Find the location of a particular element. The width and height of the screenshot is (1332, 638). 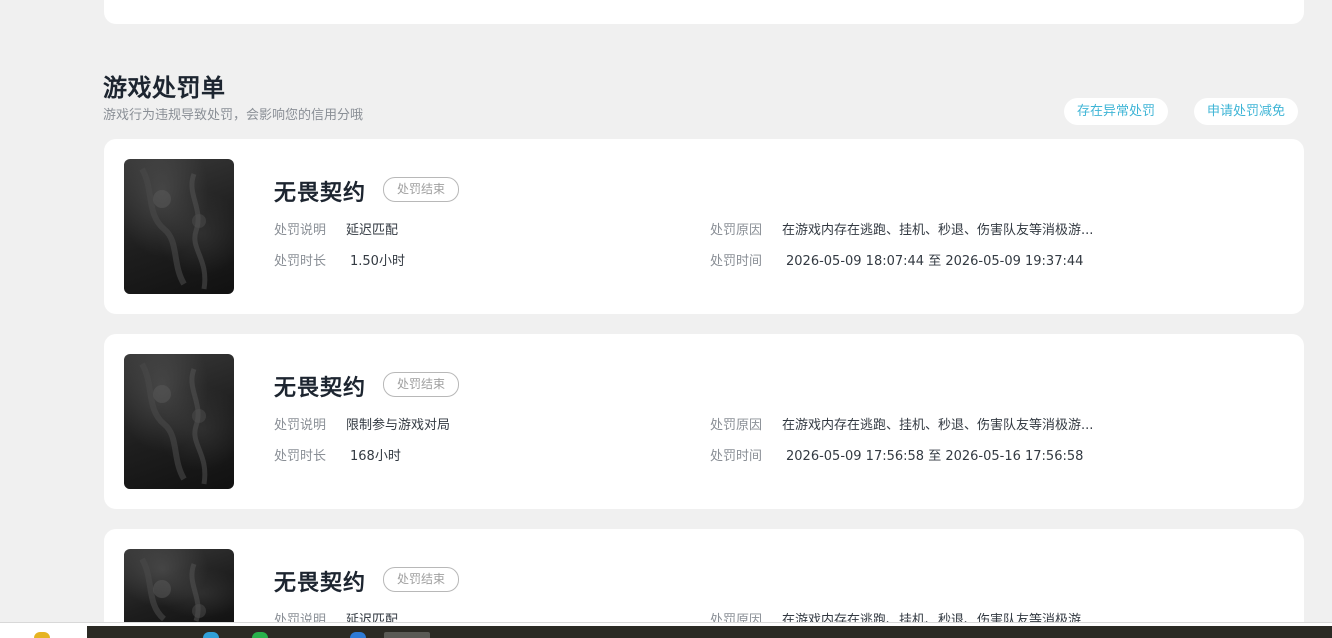

folder-icon is located at coordinates (42, 635).